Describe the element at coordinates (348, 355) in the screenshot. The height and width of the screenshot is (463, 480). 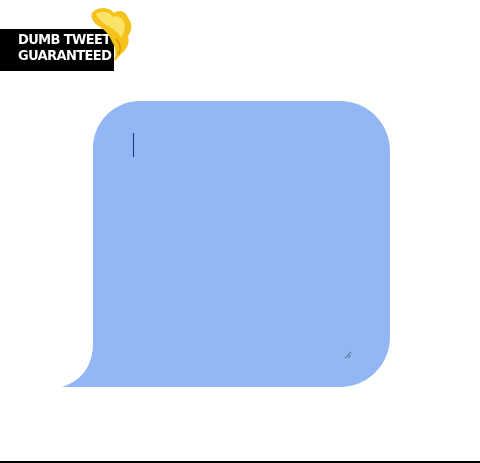
I see `resize-grip-icon` at that location.